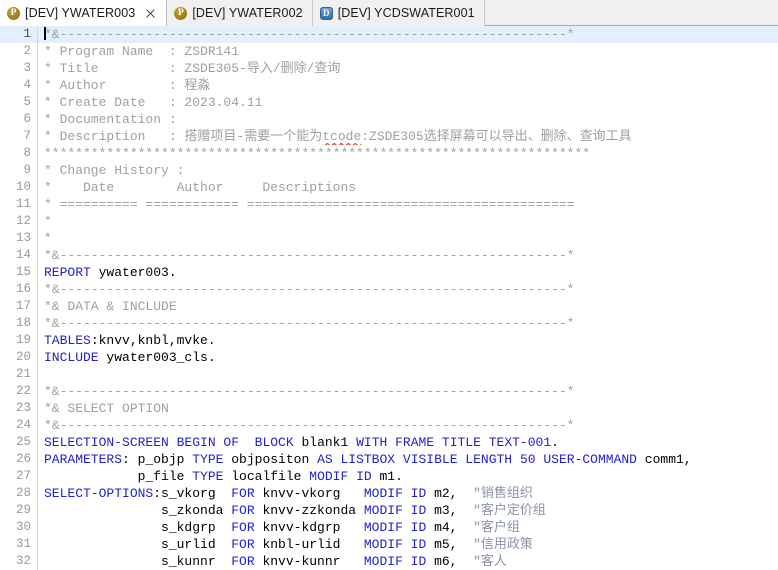 The image size is (778, 570). I want to click on code-token: s_kdgrp, so click(138, 527).